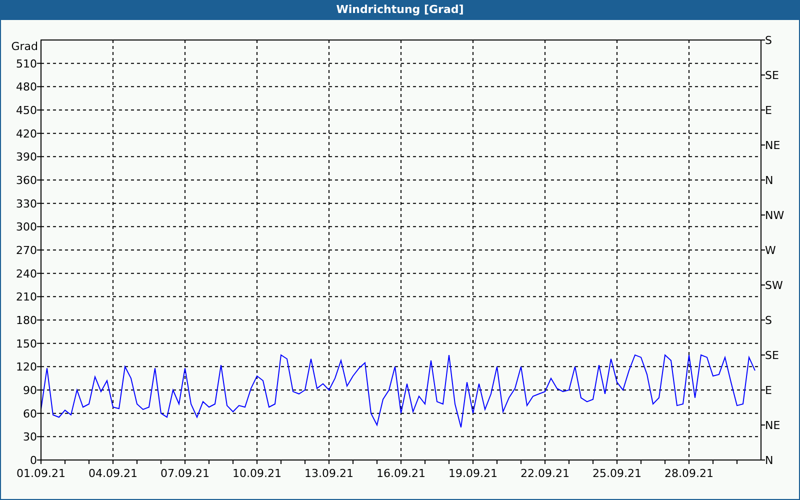 The image size is (800, 500). What do you see at coordinates (26, 320) in the screenshot?
I see `y-tick-label: 180` at bounding box center [26, 320].